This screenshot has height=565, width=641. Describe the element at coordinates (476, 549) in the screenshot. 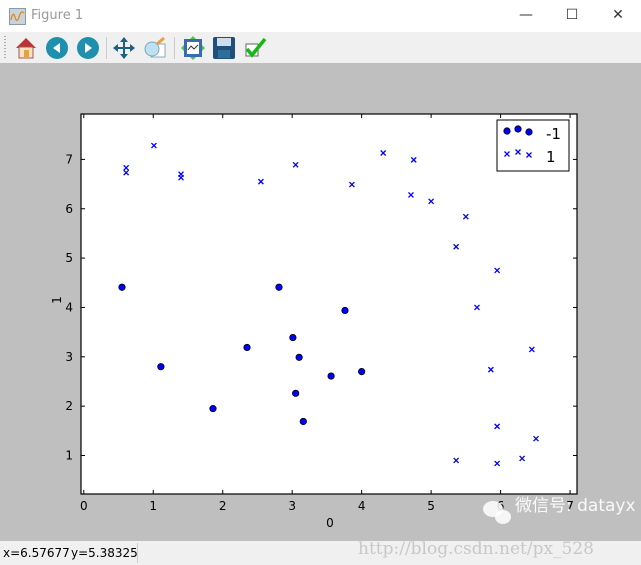

I see `watermark-url: http://blog.csdn.net/px_528` at that location.